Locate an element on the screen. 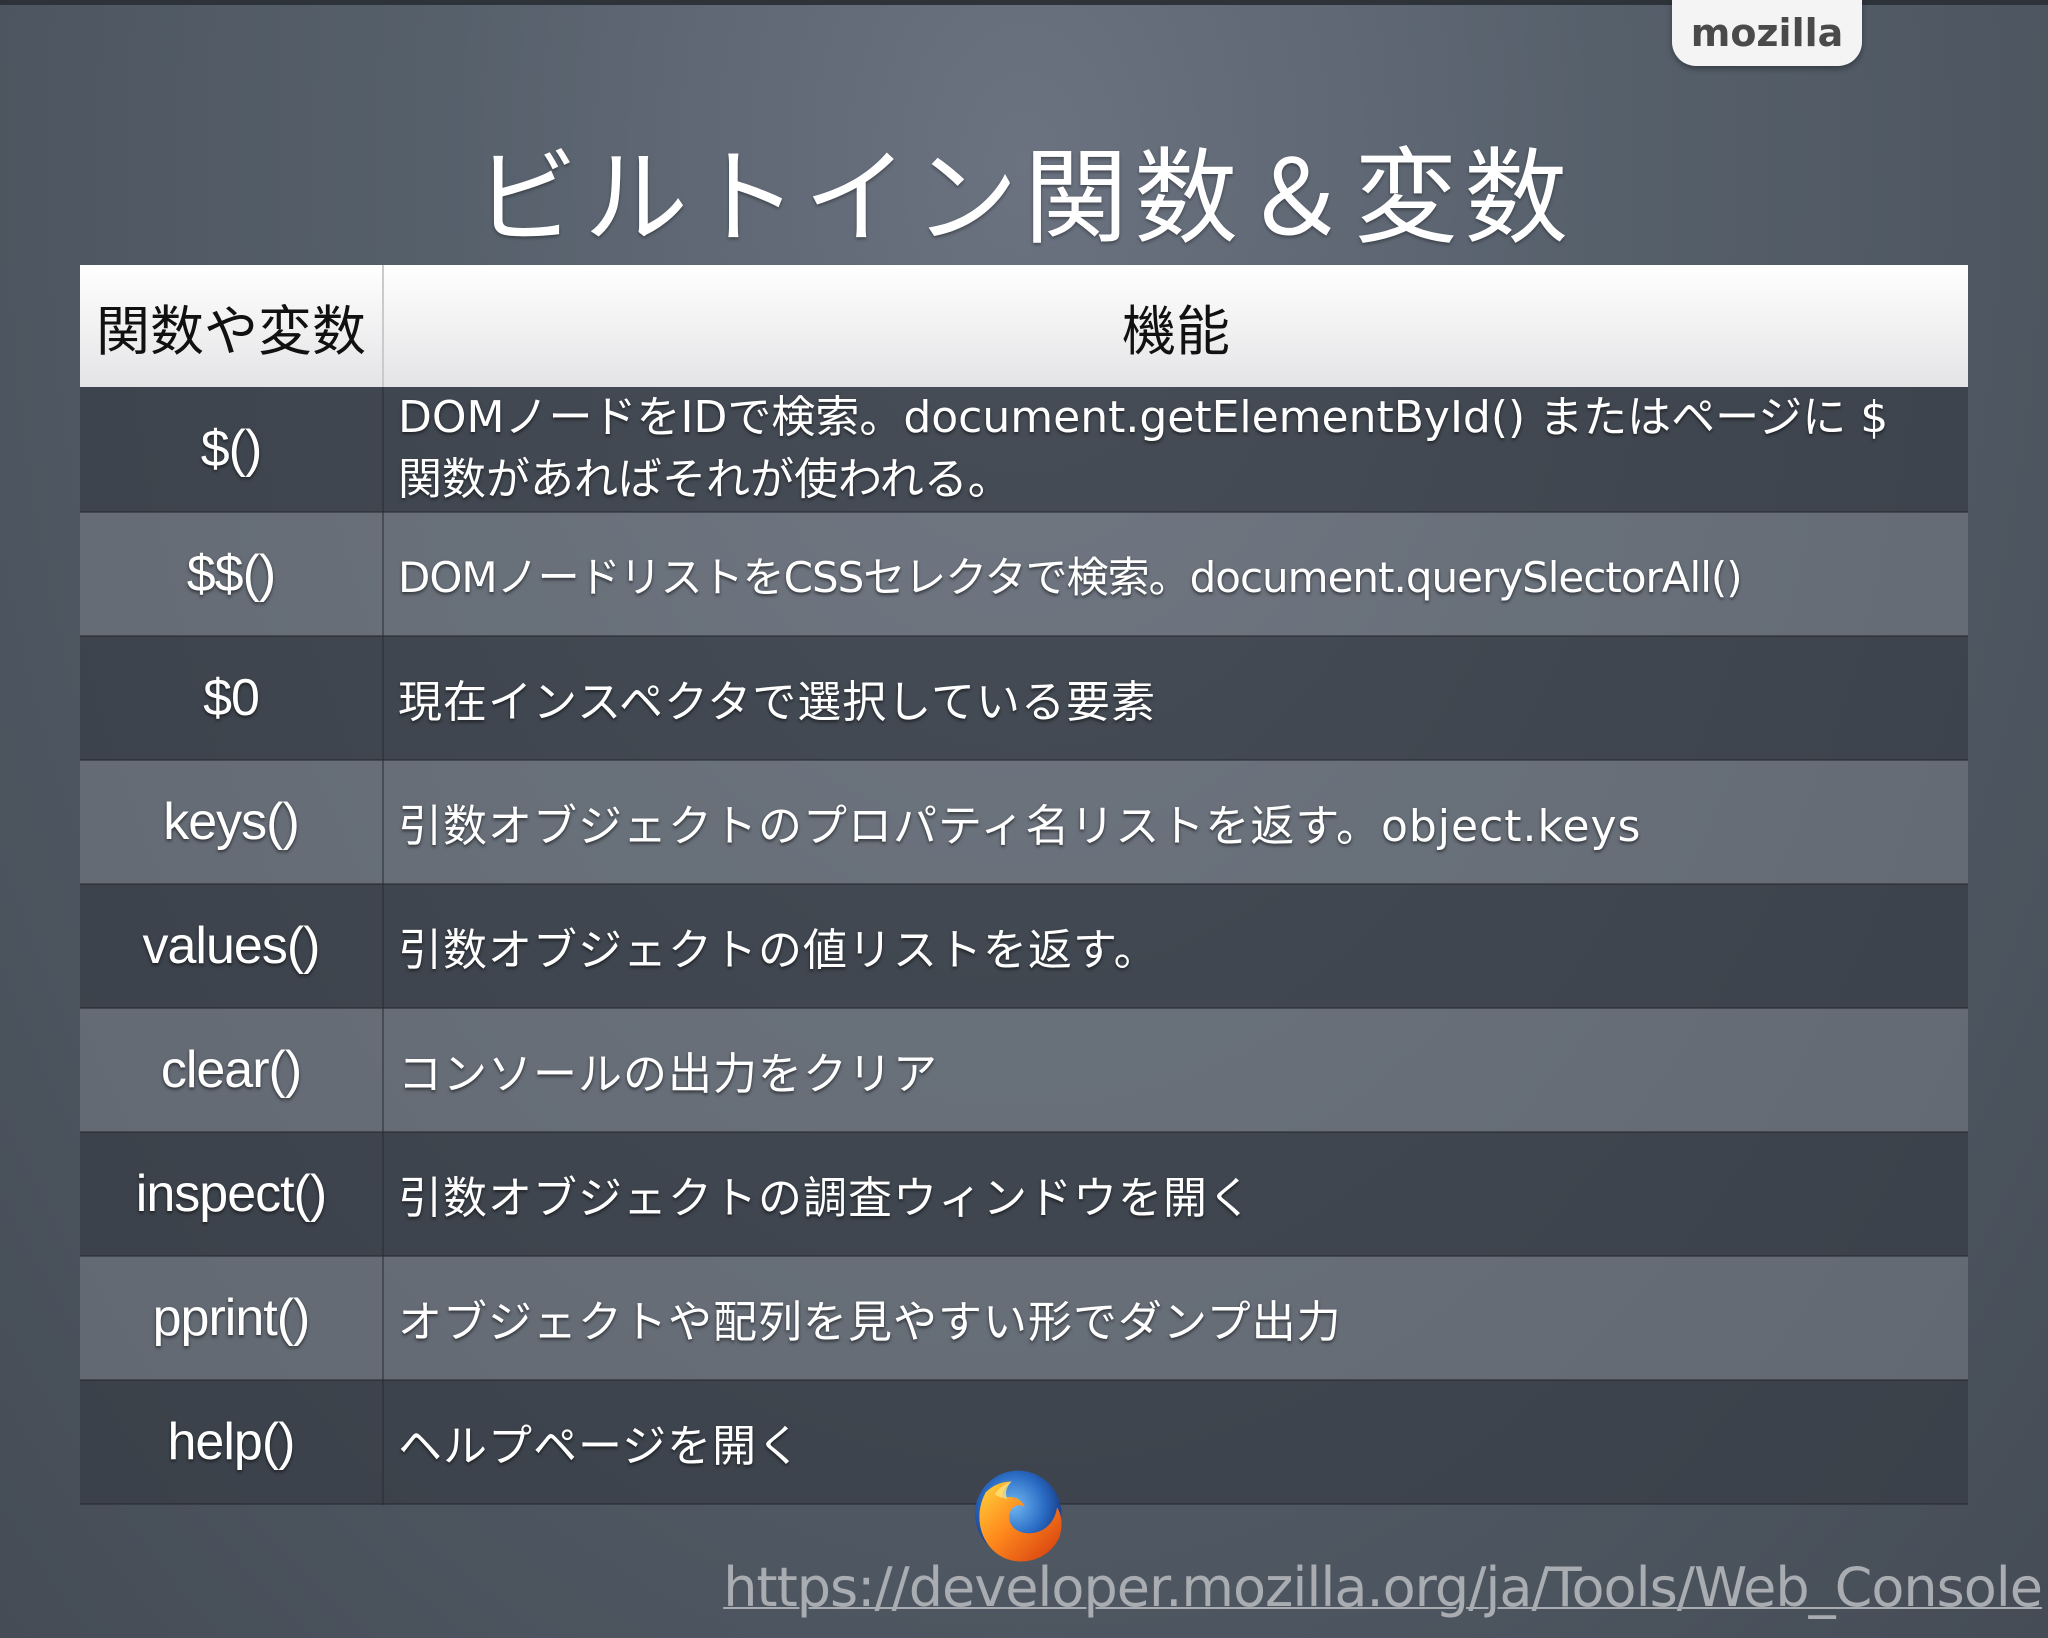 The image size is (2048, 1638). row-name: inspect() is located at coordinates (232, 1194).